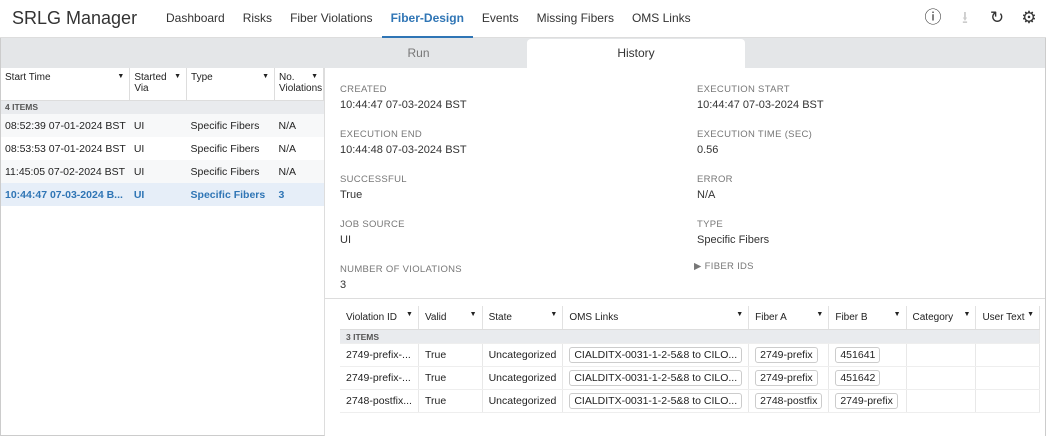  I want to click on violations-col-header: Valid ▼, so click(450, 318).